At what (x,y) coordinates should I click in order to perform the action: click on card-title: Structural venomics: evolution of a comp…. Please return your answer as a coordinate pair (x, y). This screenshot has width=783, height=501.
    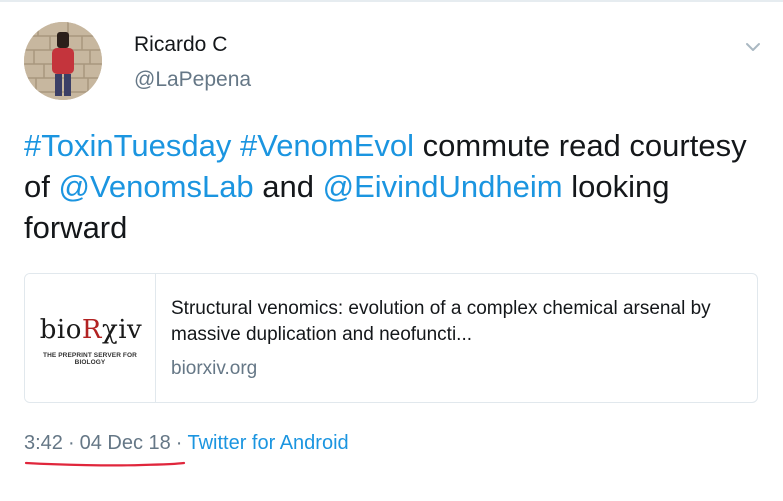
    Looking at the image, I should click on (441, 321).